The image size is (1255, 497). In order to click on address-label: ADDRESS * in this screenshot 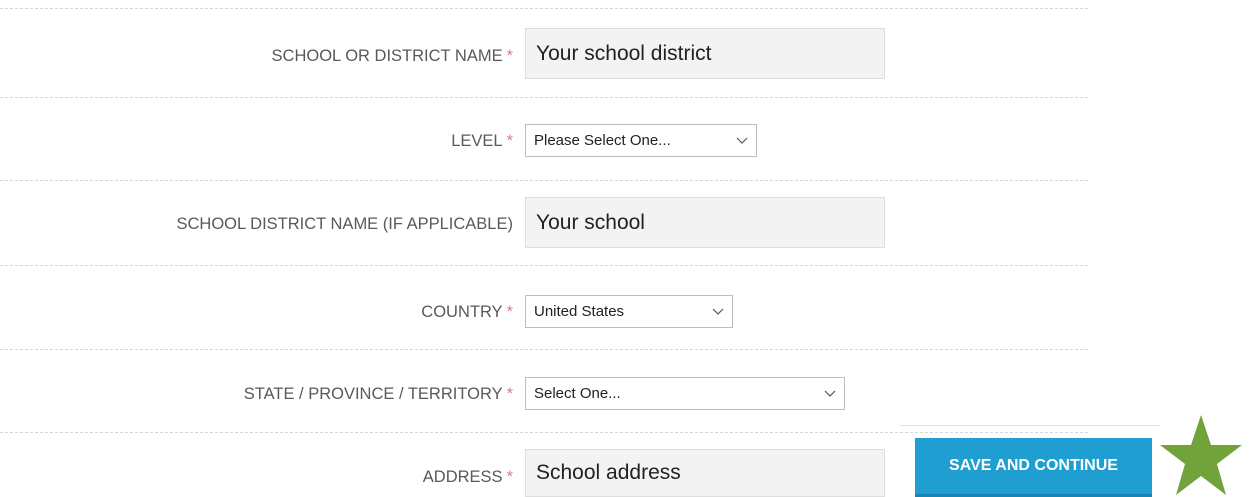, I will do `click(467, 477)`.